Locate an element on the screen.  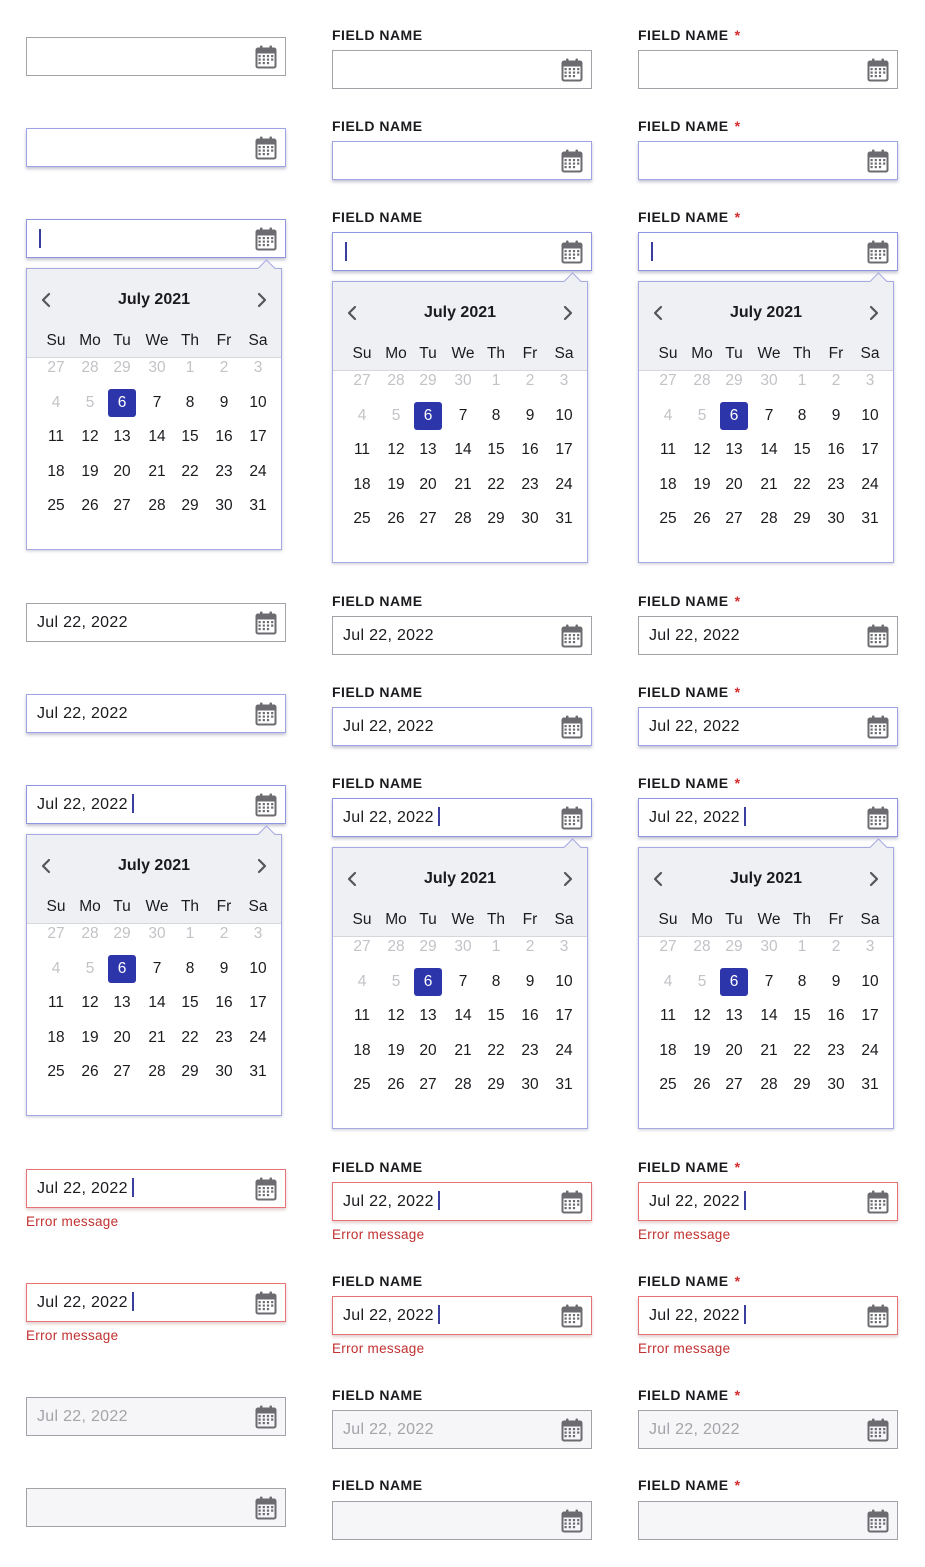
calendar-day: 2 is located at coordinates (530, 381).